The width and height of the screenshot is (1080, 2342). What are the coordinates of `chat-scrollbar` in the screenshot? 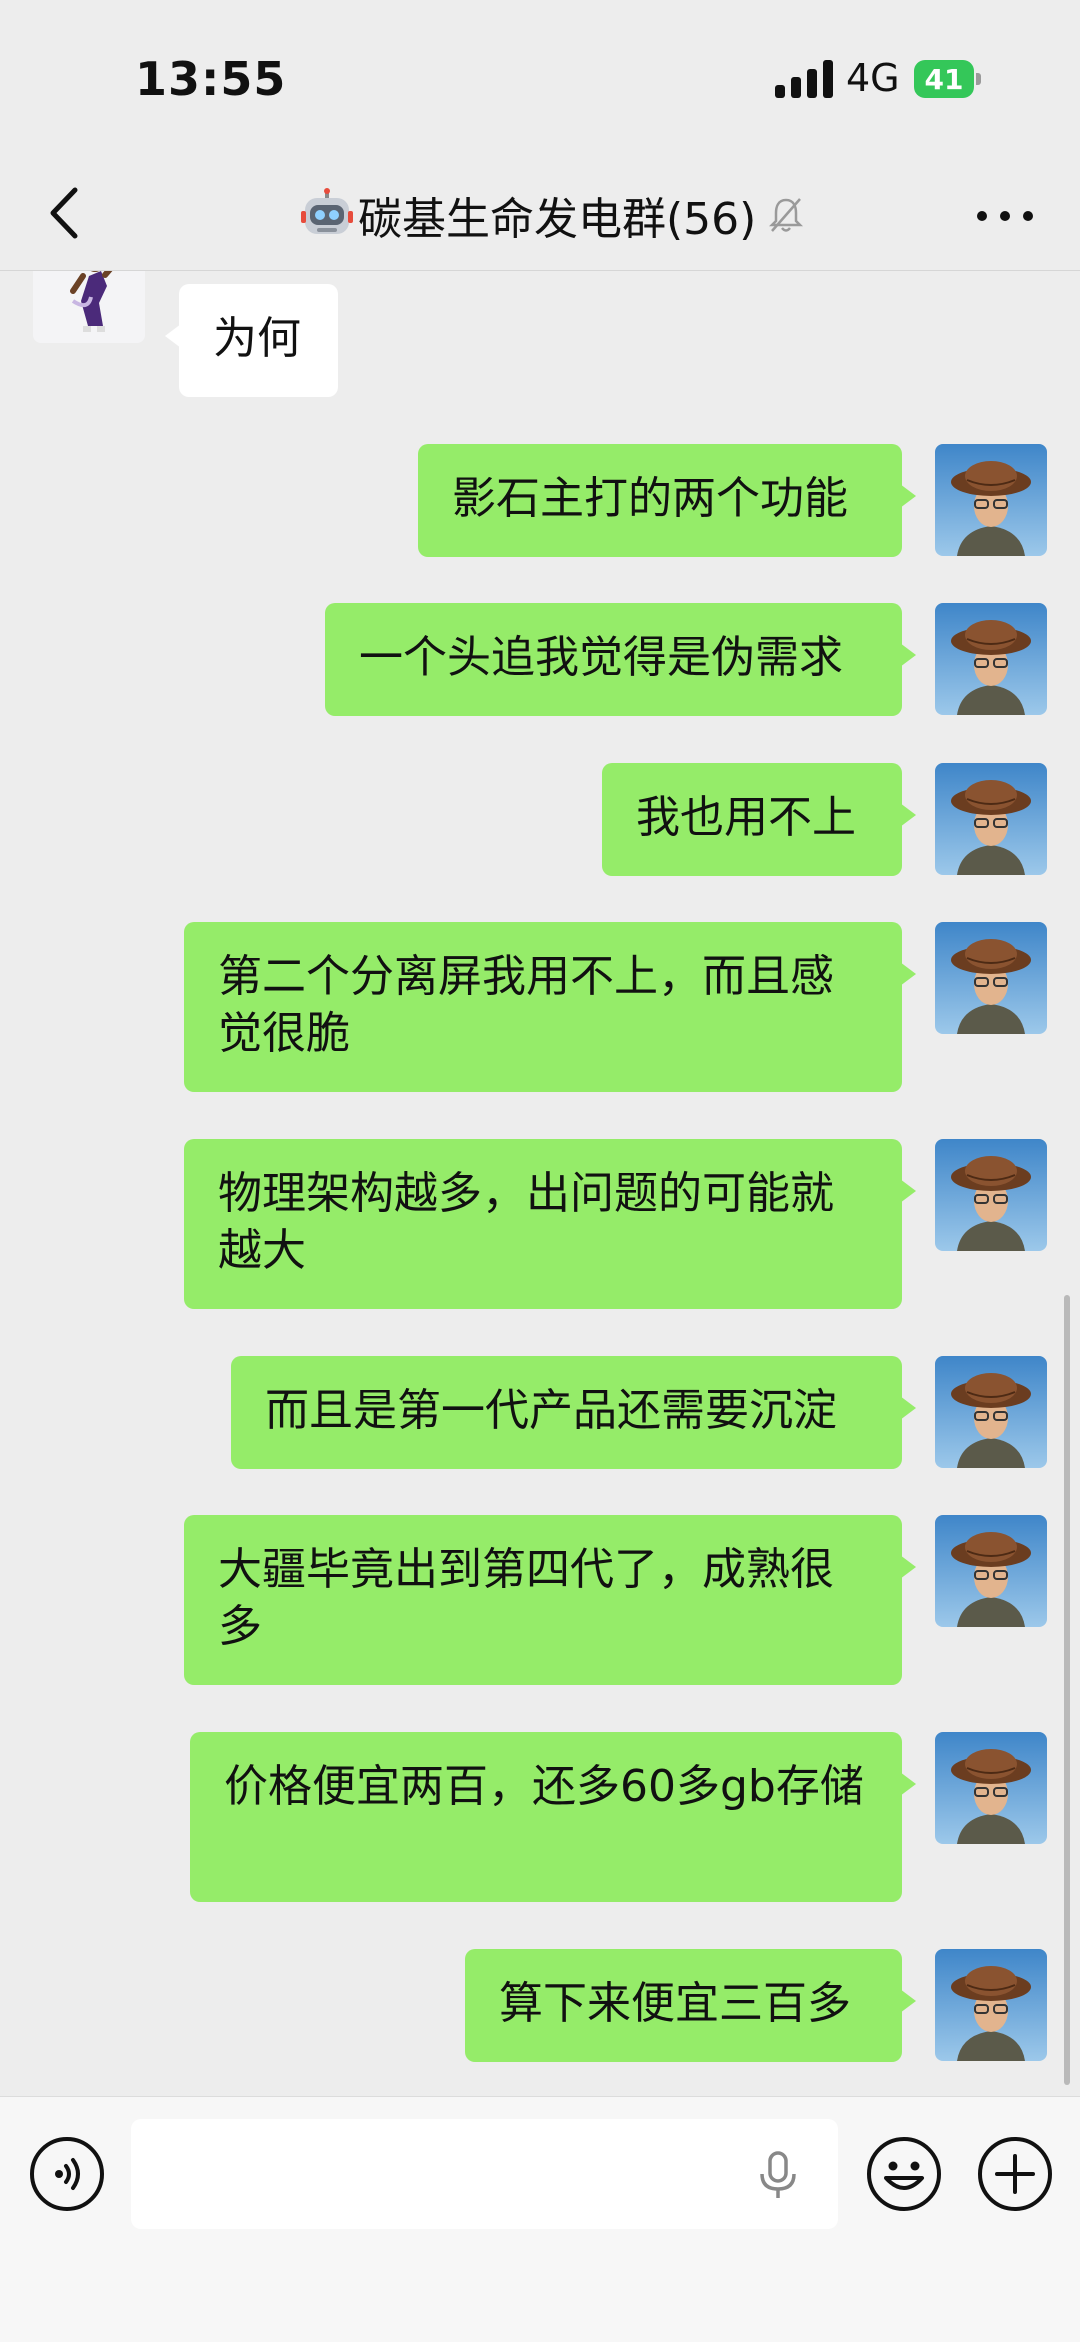 It's located at (1067, 1690).